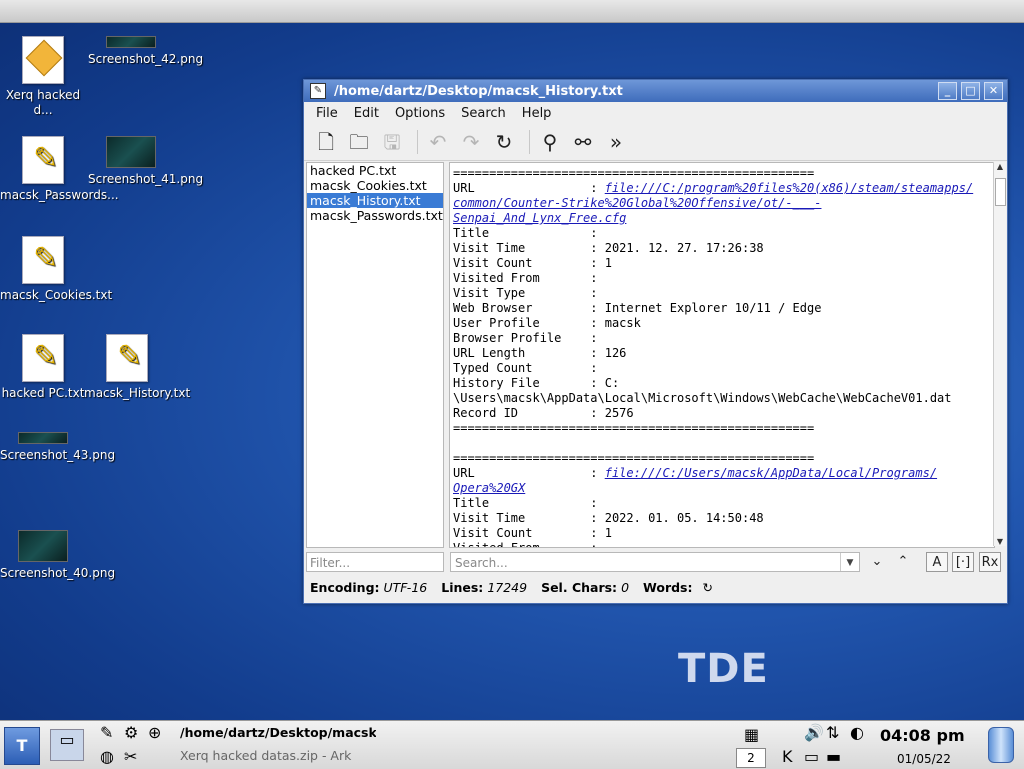  Describe the element at coordinates (963, 562) in the screenshot. I see `whole-word-icon: [·]` at that location.